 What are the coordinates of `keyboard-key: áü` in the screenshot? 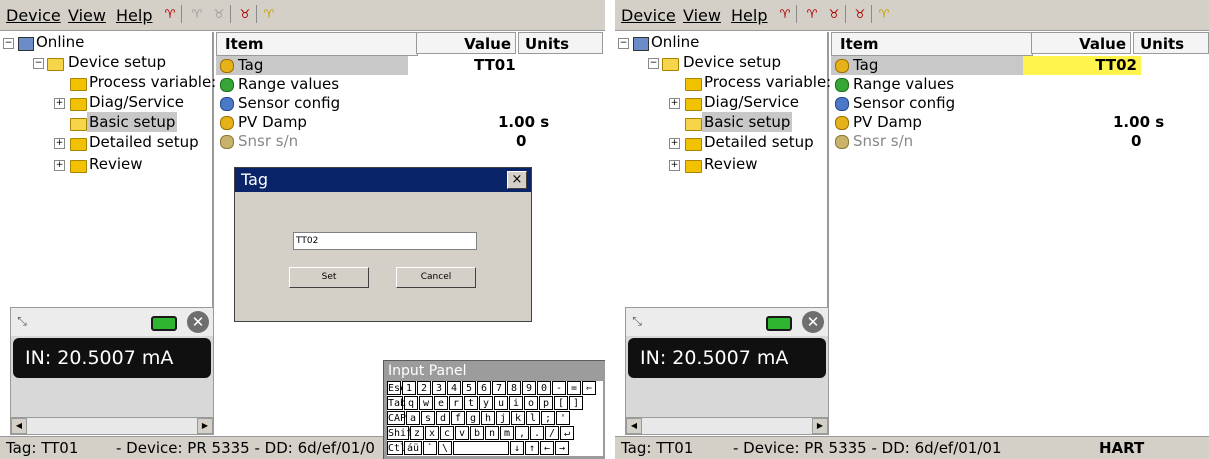 It's located at (413, 448).